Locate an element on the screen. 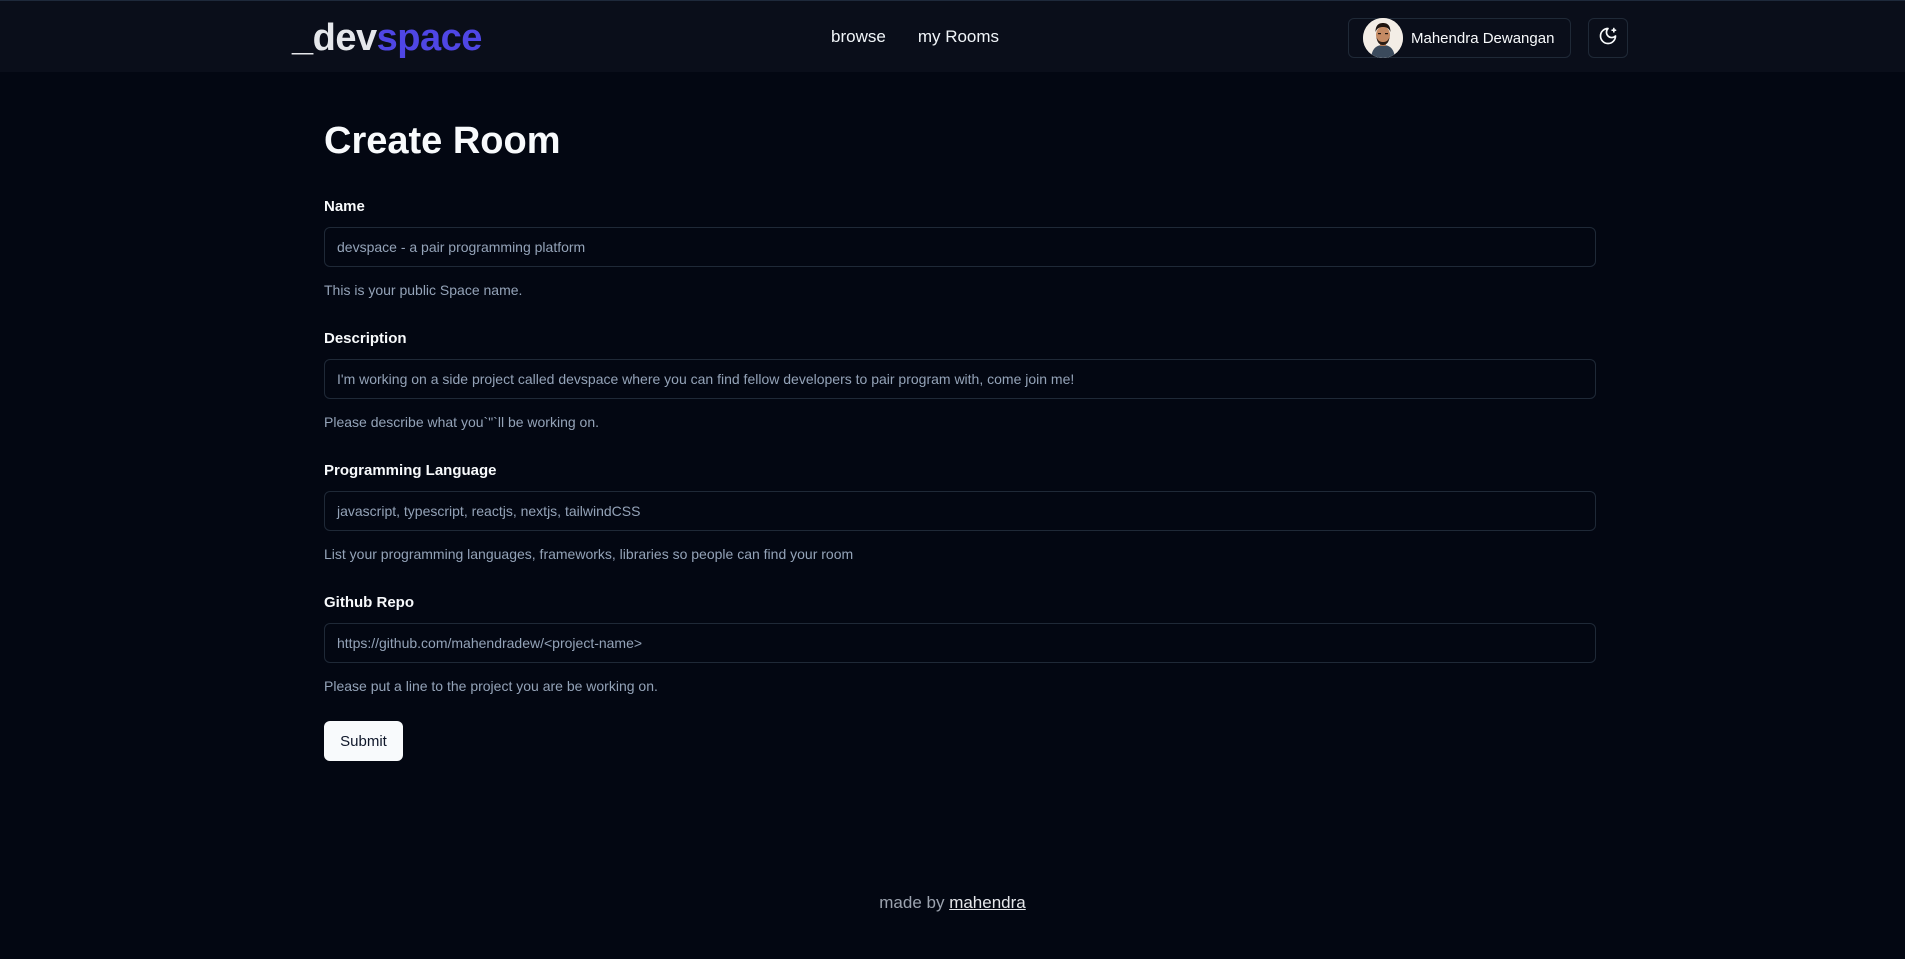 The image size is (1905, 959). logo-text-space: space is located at coordinates (429, 38).